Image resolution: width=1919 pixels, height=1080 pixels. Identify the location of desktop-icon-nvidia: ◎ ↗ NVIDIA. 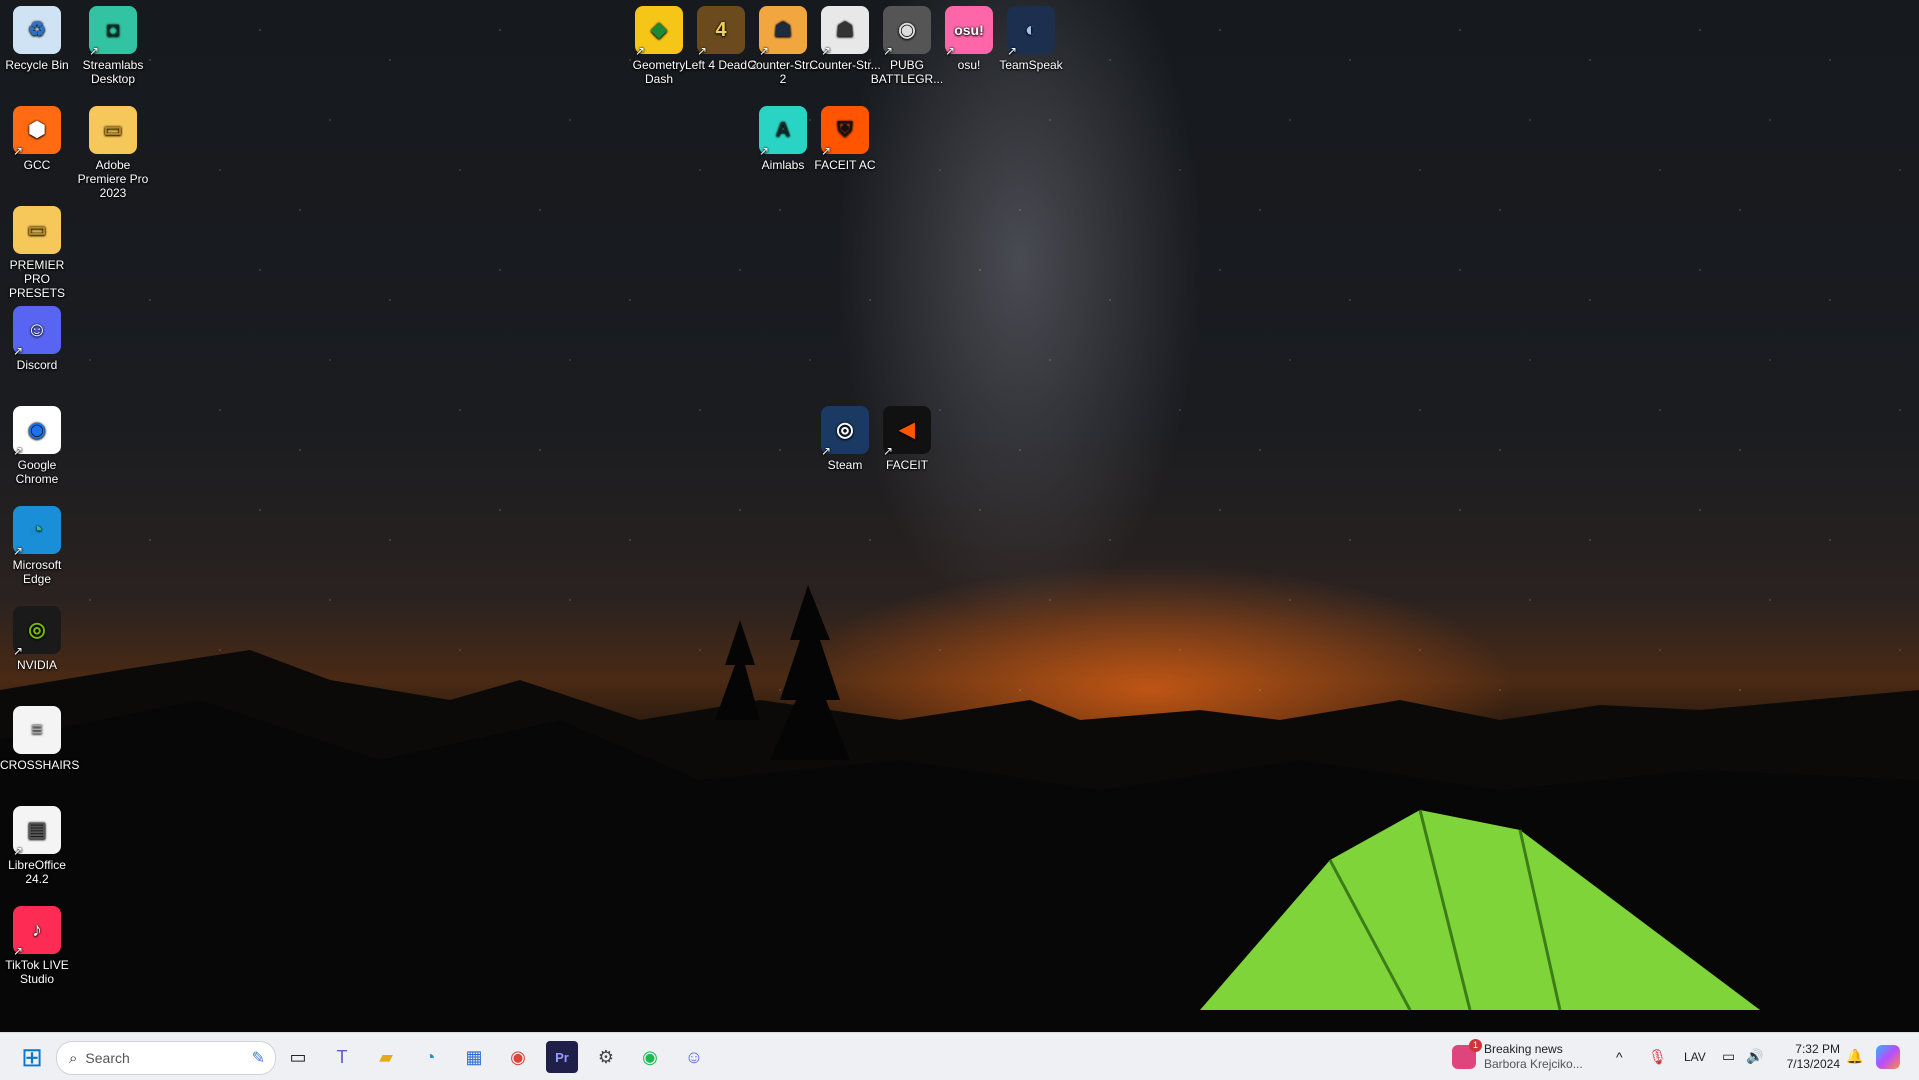
(37, 639).